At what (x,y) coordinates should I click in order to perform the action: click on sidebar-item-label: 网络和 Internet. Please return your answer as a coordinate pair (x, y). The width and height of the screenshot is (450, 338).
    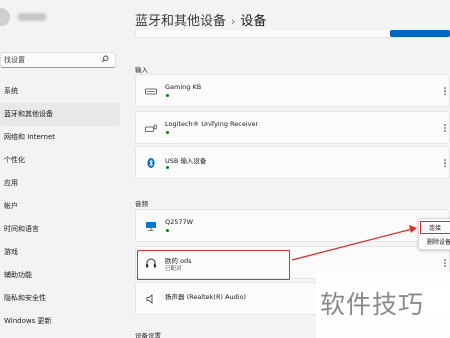
    Looking at the image, I should click on (30, 137).